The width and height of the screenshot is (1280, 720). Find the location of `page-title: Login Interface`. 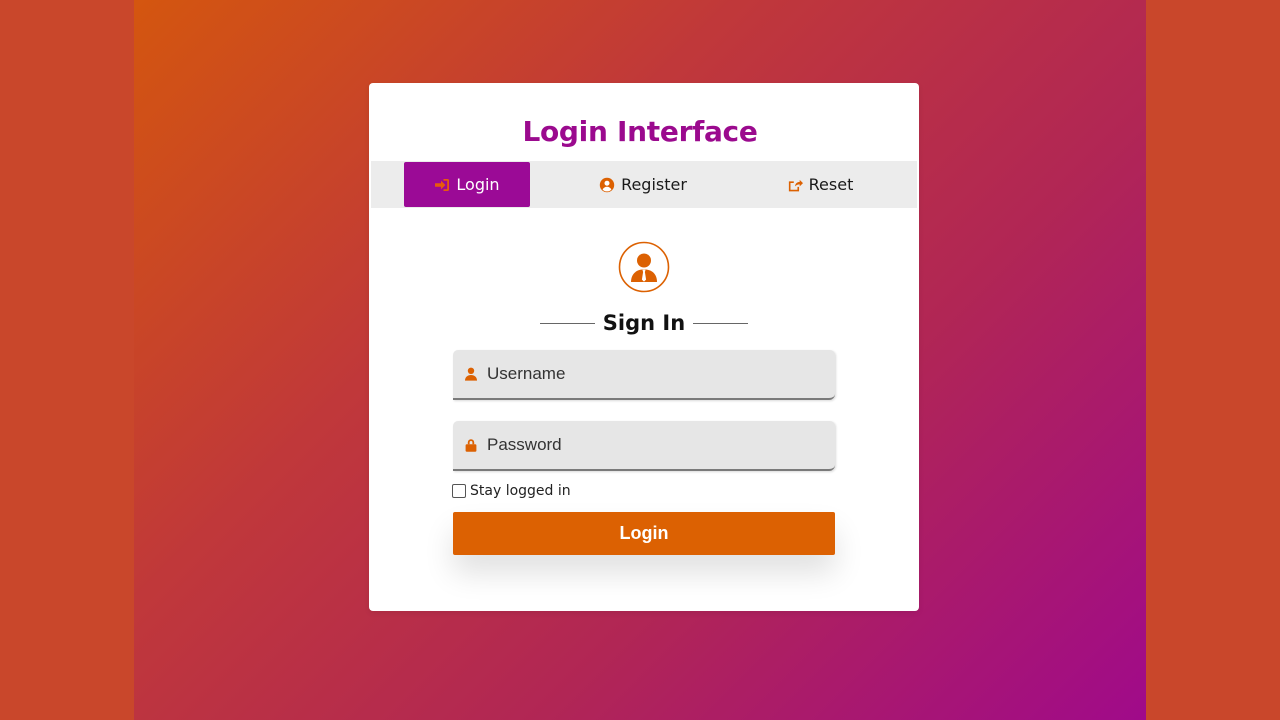

page-title: Login Interface is located at coordinates (640, 131).